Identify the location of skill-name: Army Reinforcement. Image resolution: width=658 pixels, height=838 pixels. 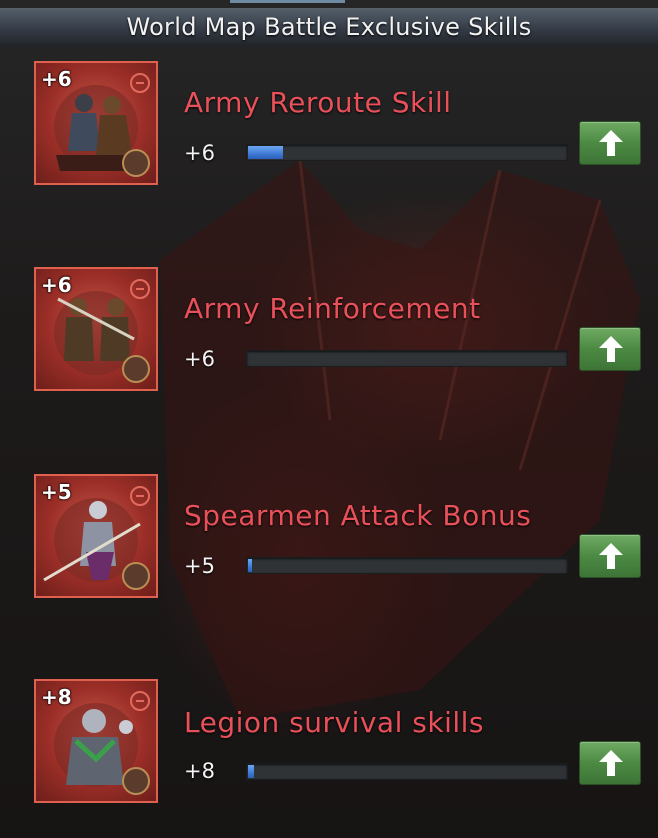
(332, 308).